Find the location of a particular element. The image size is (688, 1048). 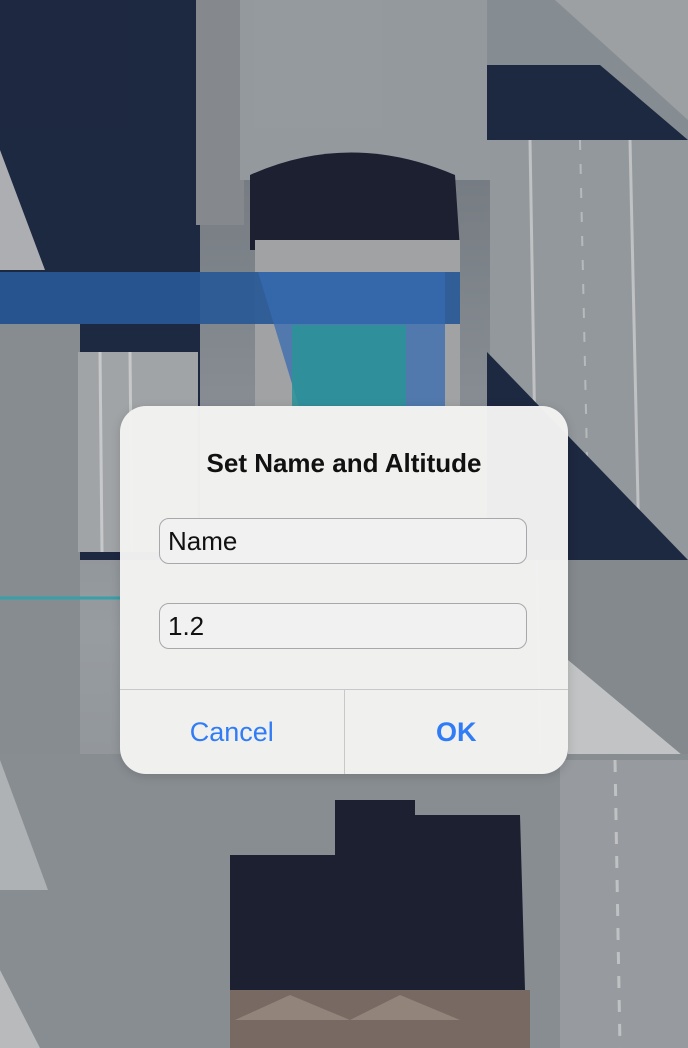

dialog-button-row: Cancel OK is located at coordinates (344, 731).